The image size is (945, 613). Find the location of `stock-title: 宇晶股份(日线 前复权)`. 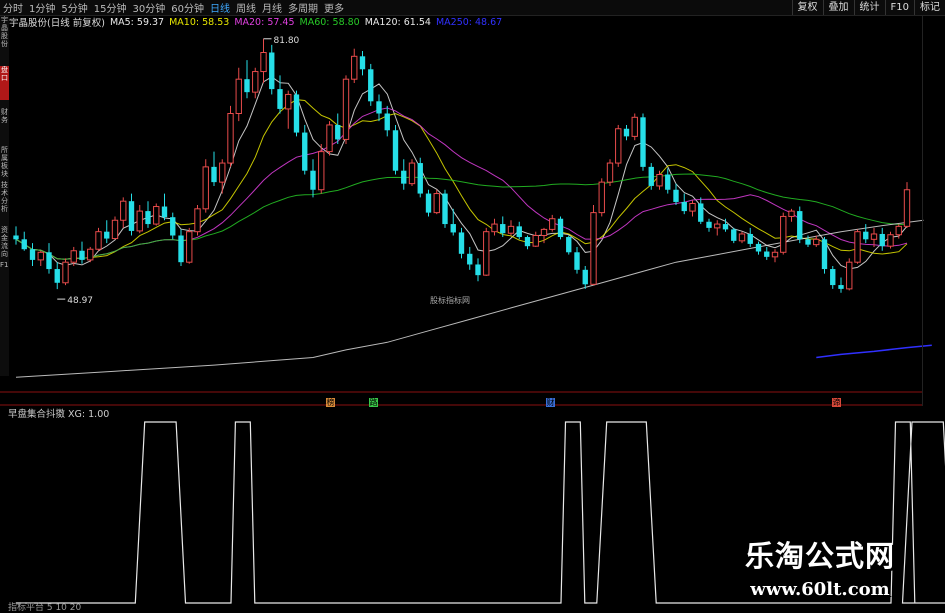

stock-title: 宇晶股份(日线 前复权) is located at coordinates (57, 22).